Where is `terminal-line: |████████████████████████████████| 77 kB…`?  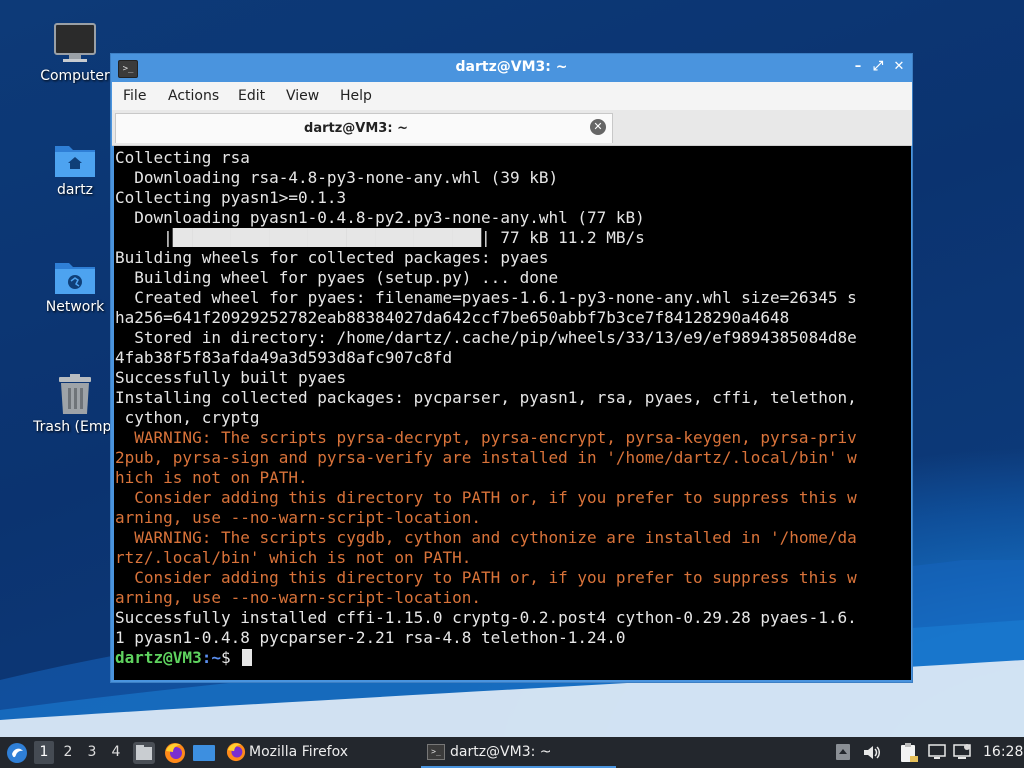 terminal-line: |████████████████████████████████| 77 kB… is located at coordinates (380, 237).